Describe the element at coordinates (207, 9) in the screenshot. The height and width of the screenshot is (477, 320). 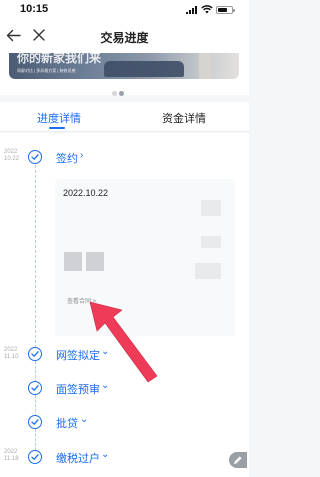
I see `wifi-icon` at that location.